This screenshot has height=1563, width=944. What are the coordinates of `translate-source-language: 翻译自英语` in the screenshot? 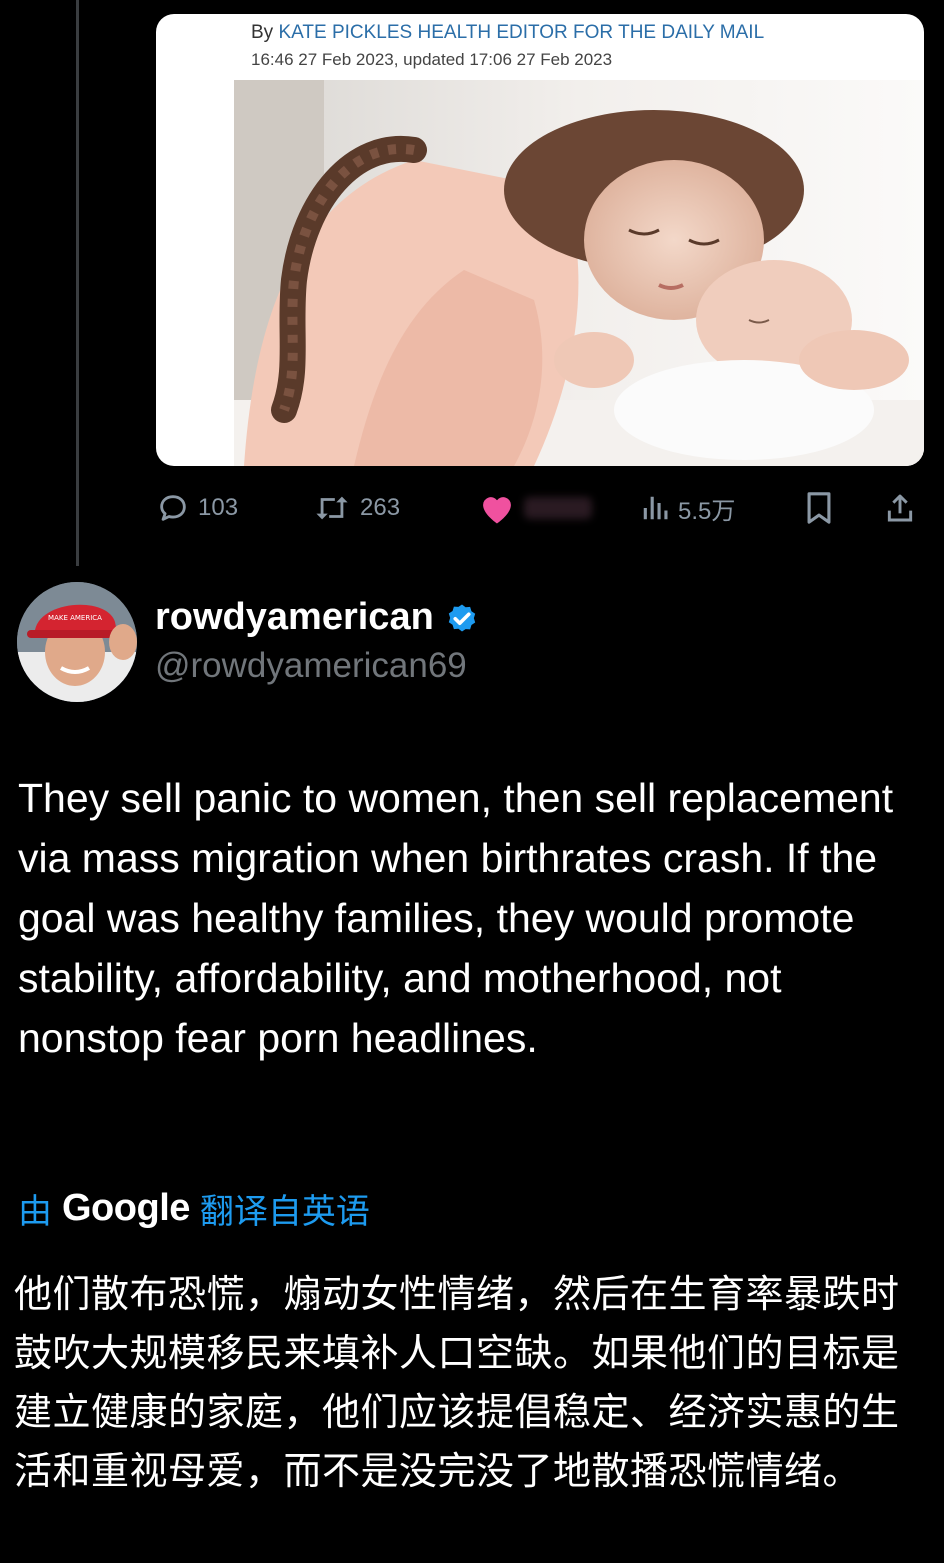 It's located at (284, 1212).